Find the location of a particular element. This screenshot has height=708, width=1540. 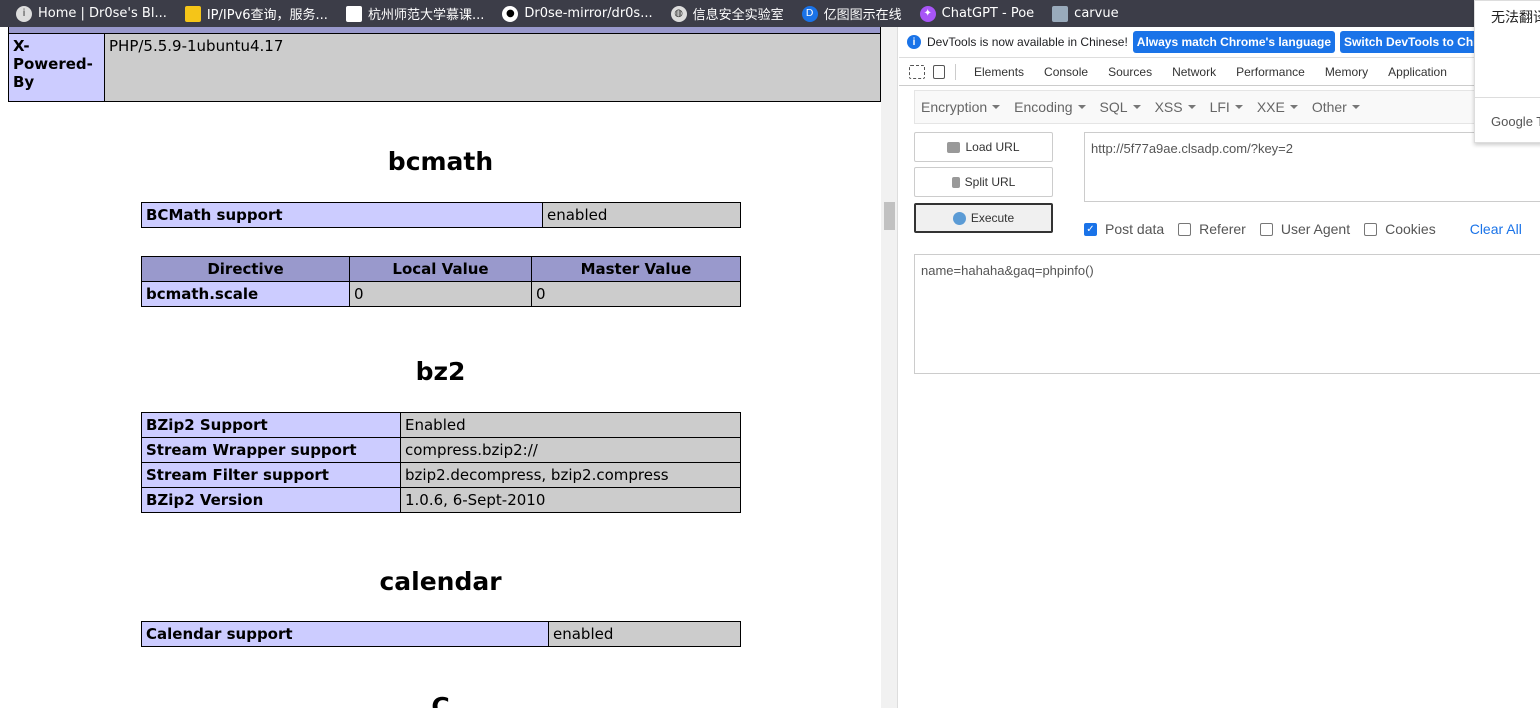

row-value: 1.0.6, 6-Sept-2010 is located at coordinates (570, 500).